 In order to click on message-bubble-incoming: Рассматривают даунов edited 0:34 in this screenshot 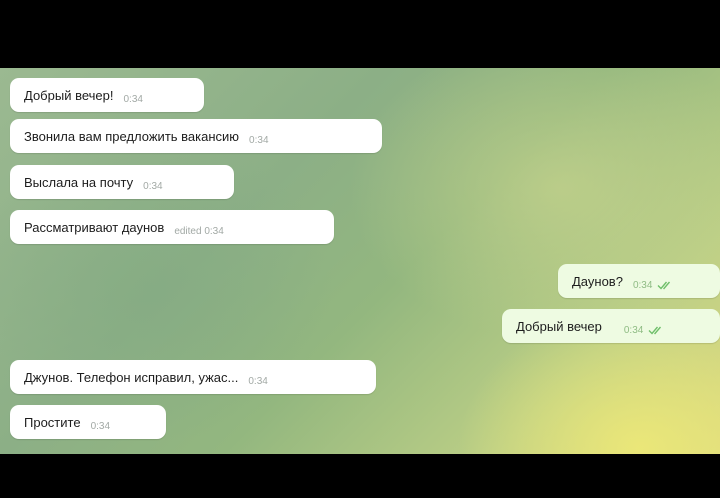, I will do `click(172, 227)`.